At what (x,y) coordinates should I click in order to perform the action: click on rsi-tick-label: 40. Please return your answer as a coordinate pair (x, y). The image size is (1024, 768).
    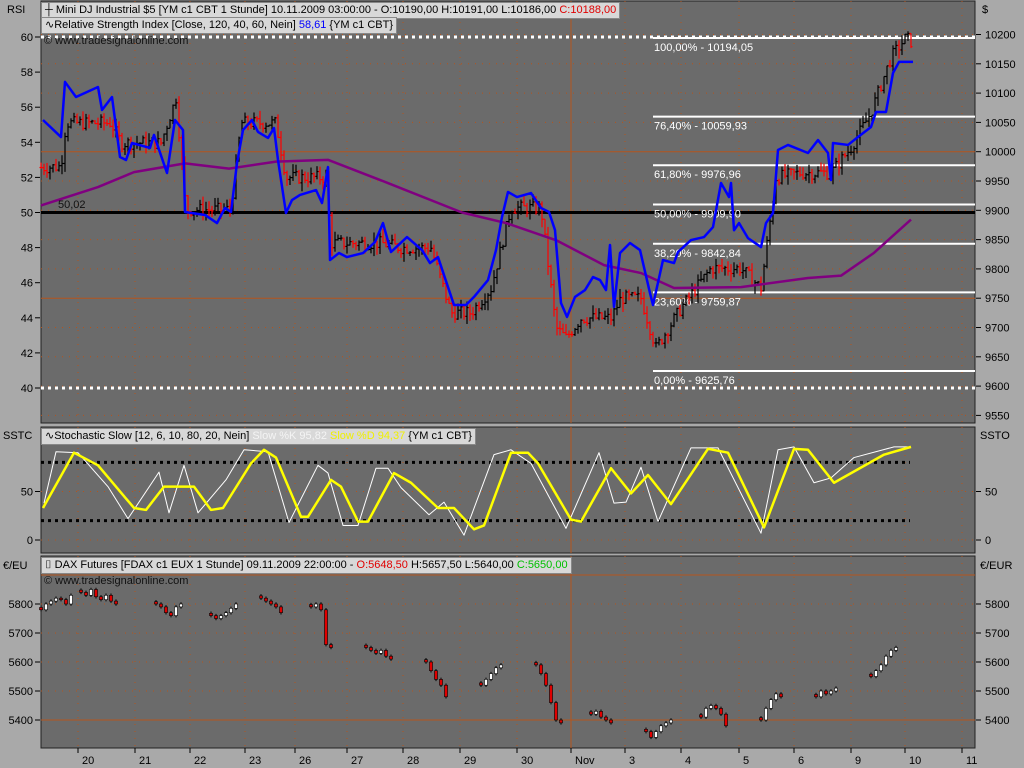
    Looking at the image, I should click on (27, 389).